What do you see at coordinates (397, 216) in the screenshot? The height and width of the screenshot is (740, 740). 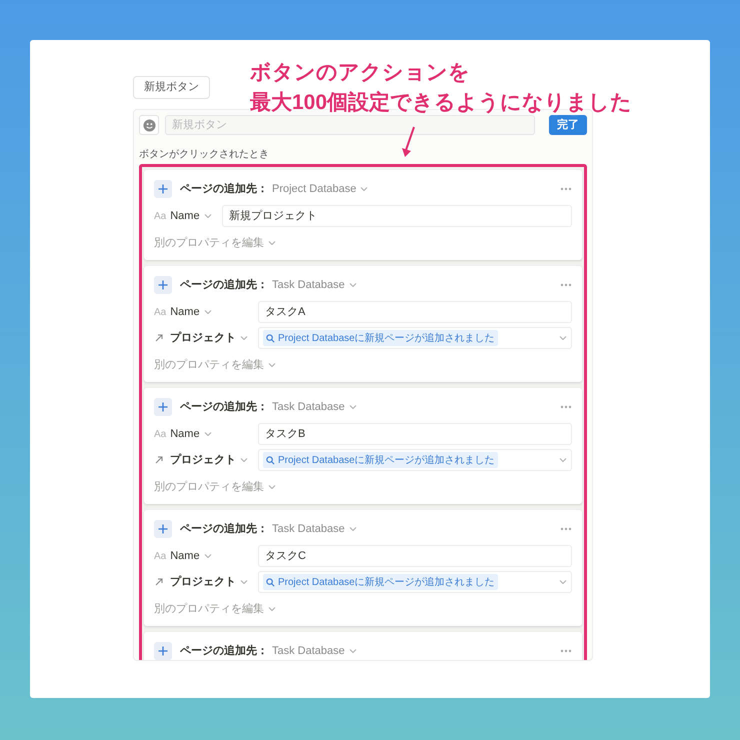 I see `name-field: 新規プロジェクト` at bounding box center [397, 216].